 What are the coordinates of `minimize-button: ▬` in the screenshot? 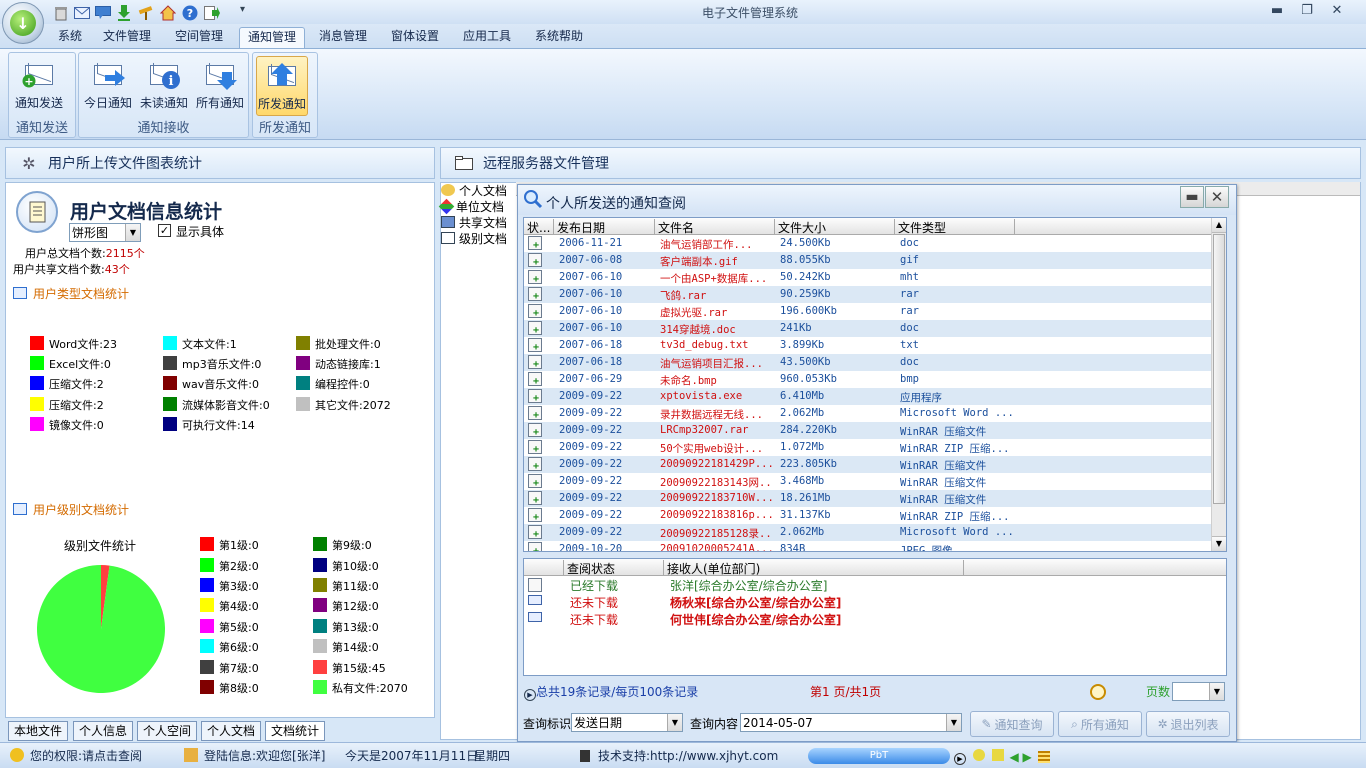 It's located at (1277, 12).